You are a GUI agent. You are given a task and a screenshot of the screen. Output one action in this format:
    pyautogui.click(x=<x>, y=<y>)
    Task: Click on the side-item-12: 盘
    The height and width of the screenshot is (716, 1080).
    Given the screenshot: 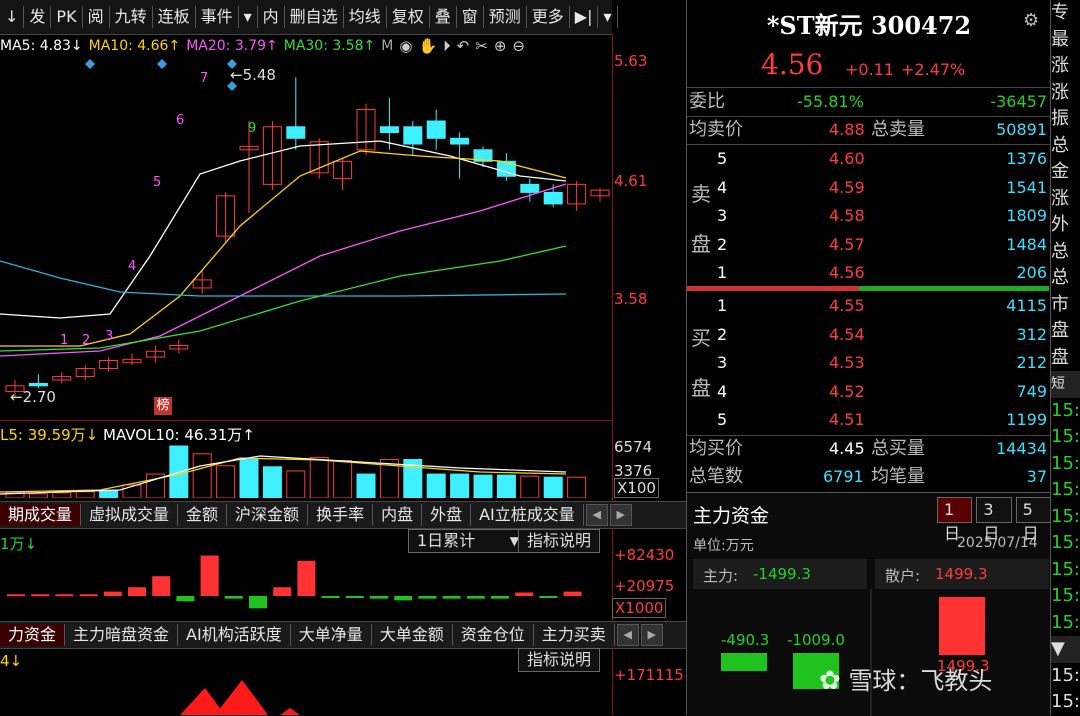 What is the action you would take?
    pyautogui.click(x=1065, y=331)
    